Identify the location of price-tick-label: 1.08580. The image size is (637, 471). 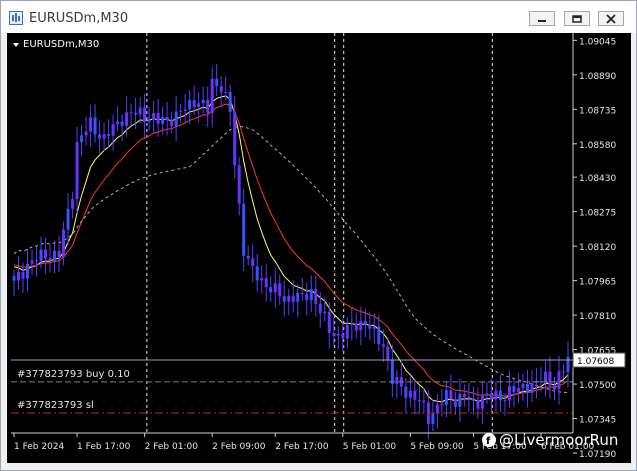
(597, 146).